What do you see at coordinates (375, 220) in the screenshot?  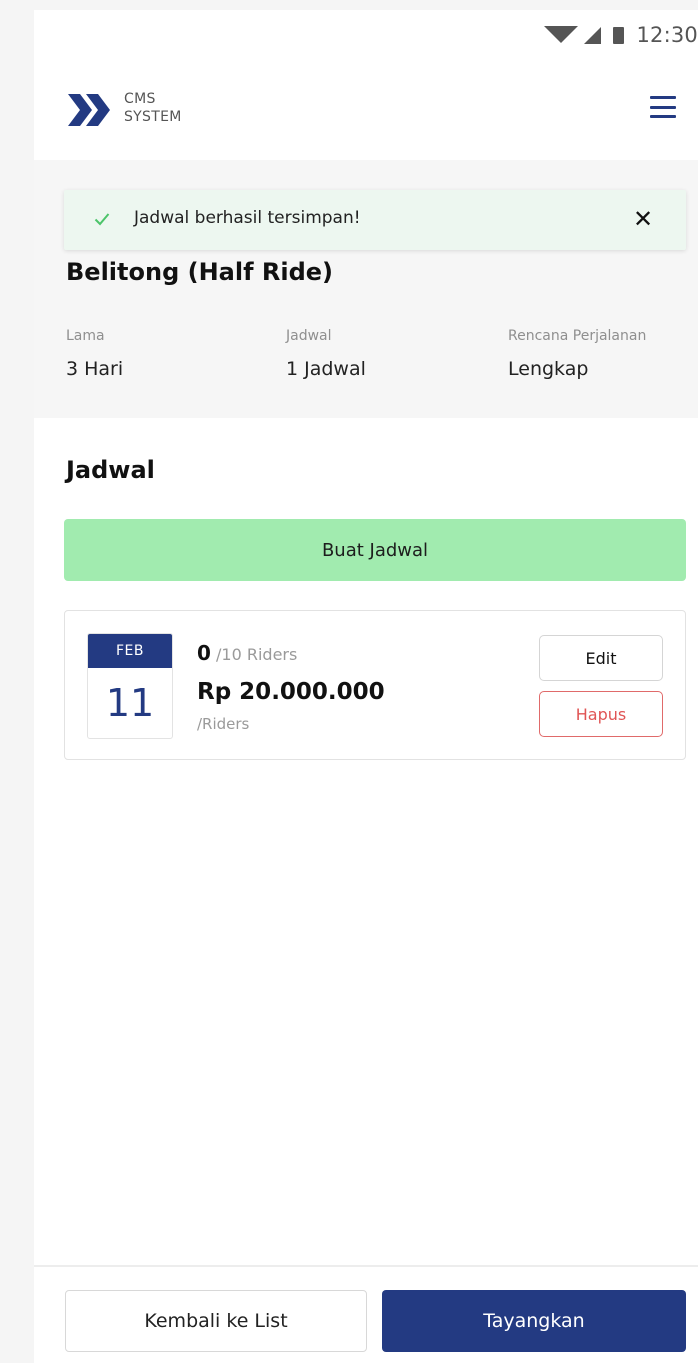 I see `success-toast: Jadwal berhasil tersimpan! ✕` at bounding box center [375, 220].